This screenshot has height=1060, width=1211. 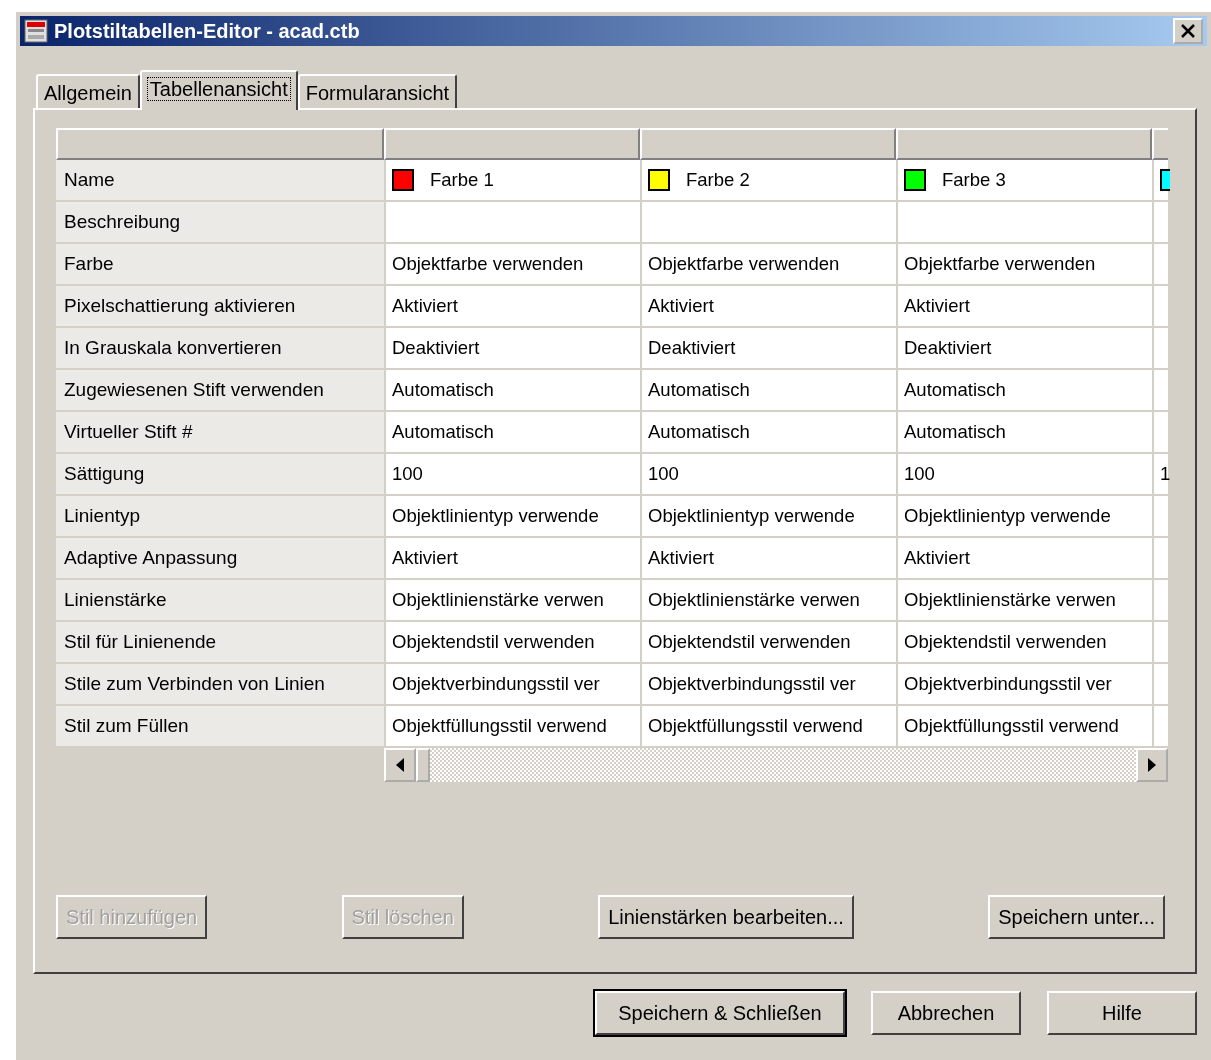 I want to click on dialog-button: Speichern & Schließen, so click(x=720, y=1013).